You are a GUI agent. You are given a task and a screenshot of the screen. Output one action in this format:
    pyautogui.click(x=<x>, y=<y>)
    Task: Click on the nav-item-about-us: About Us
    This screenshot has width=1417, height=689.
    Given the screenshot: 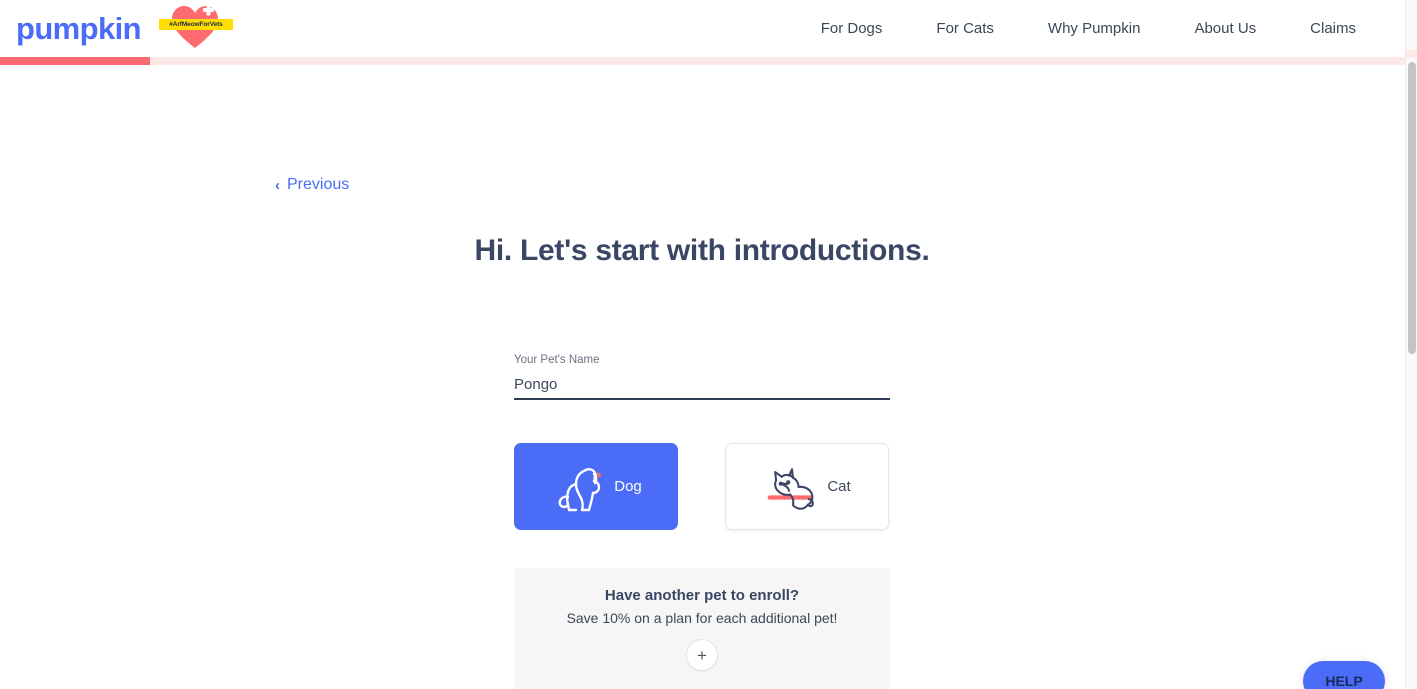 What is the action you would take?
    pyautogui.click(x=1225, y=28)
    